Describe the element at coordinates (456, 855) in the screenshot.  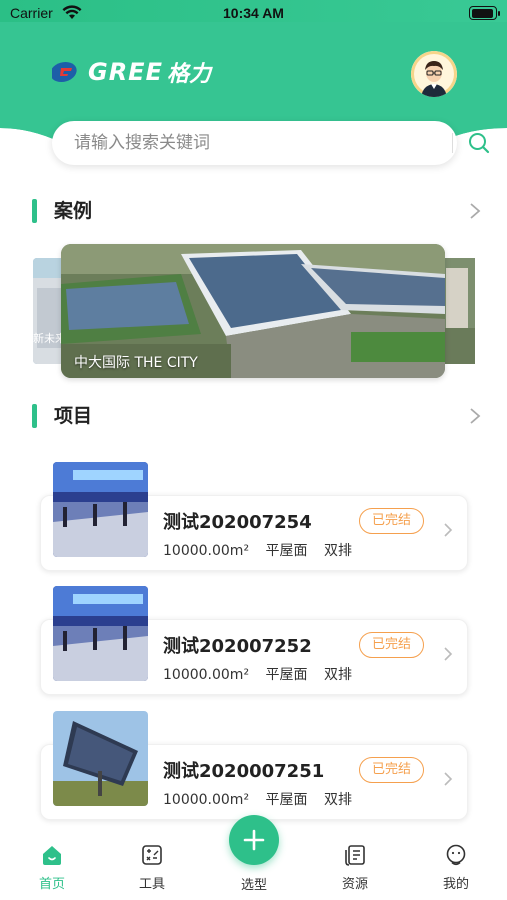
I see `user-face-icon` at that location.